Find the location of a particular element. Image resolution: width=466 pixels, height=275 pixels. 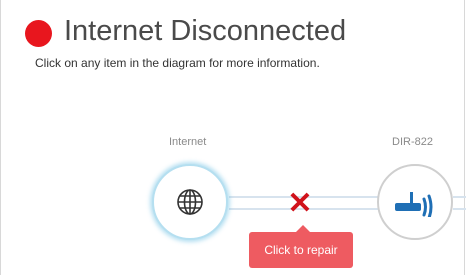

internet-node is located at coordinates (190, 202).